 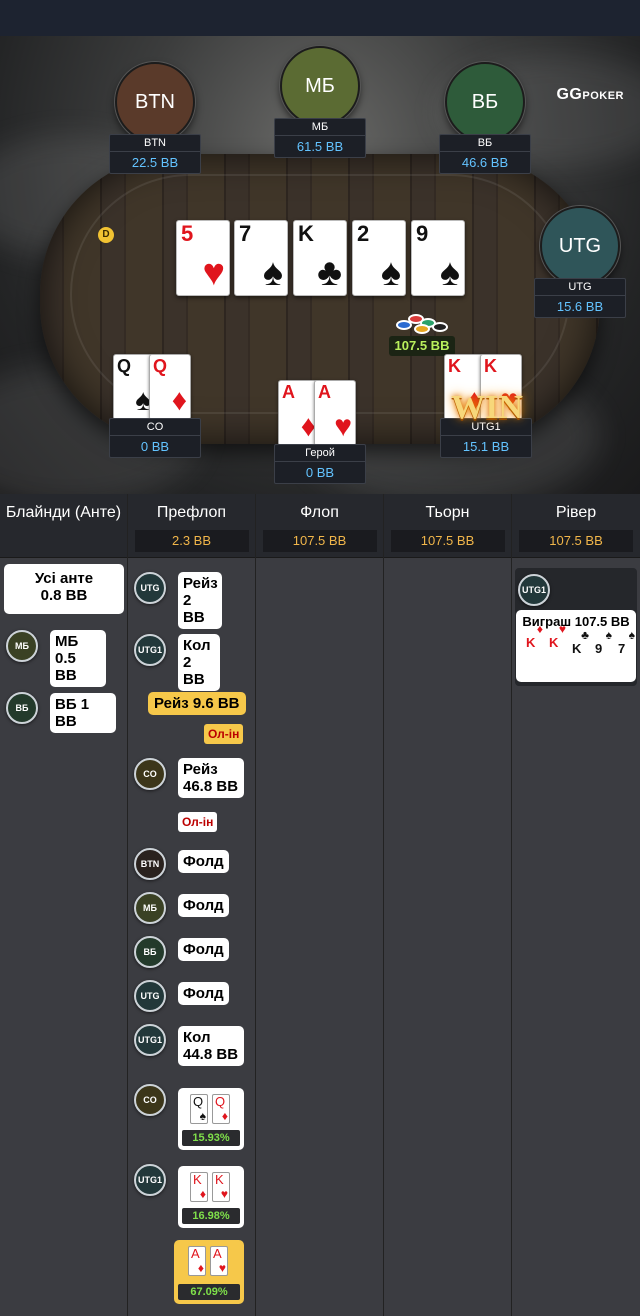 I want to click on street-header: Флоп 107.5 BB, so click(x=319, y=526).